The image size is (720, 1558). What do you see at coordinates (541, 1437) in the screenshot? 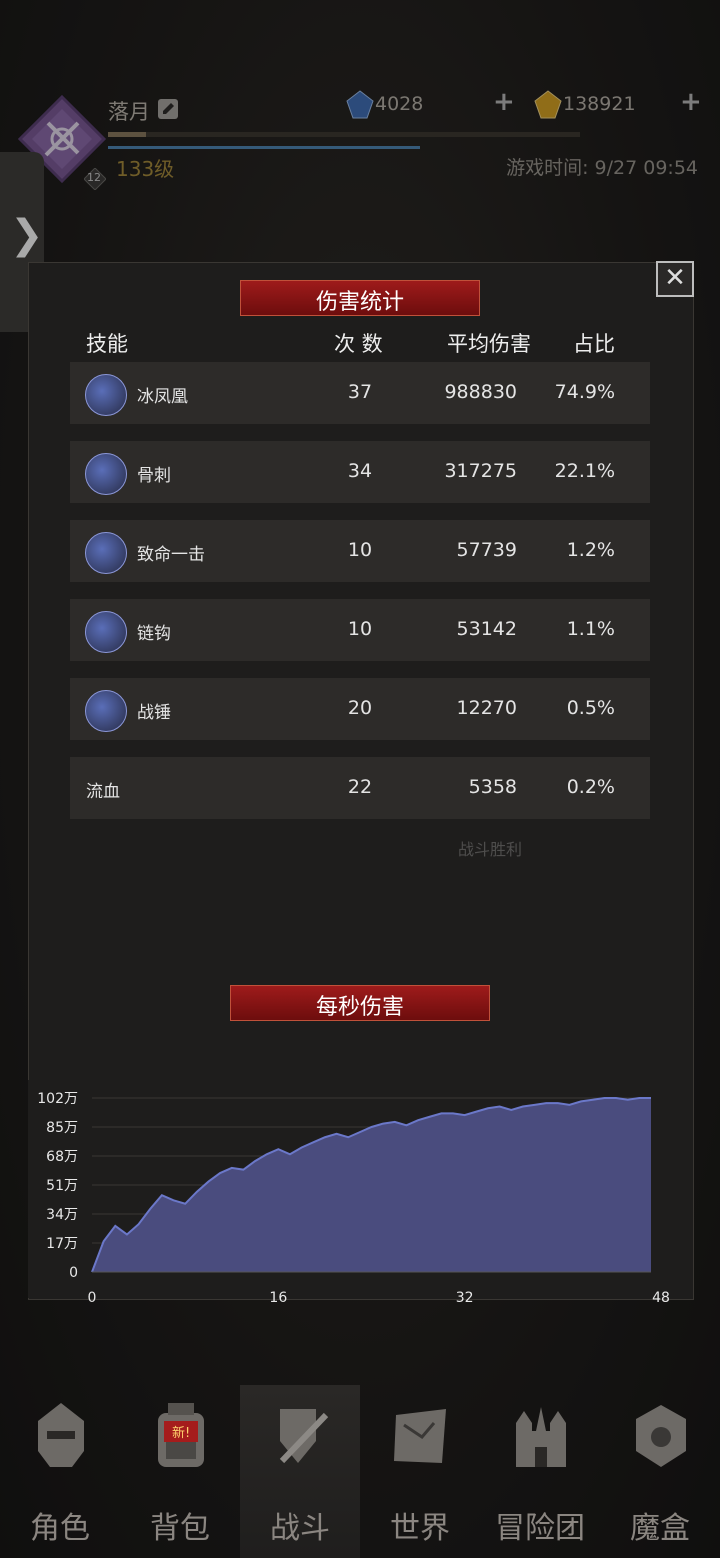
I see `castle-icon` at bounding box center [541, 1437].